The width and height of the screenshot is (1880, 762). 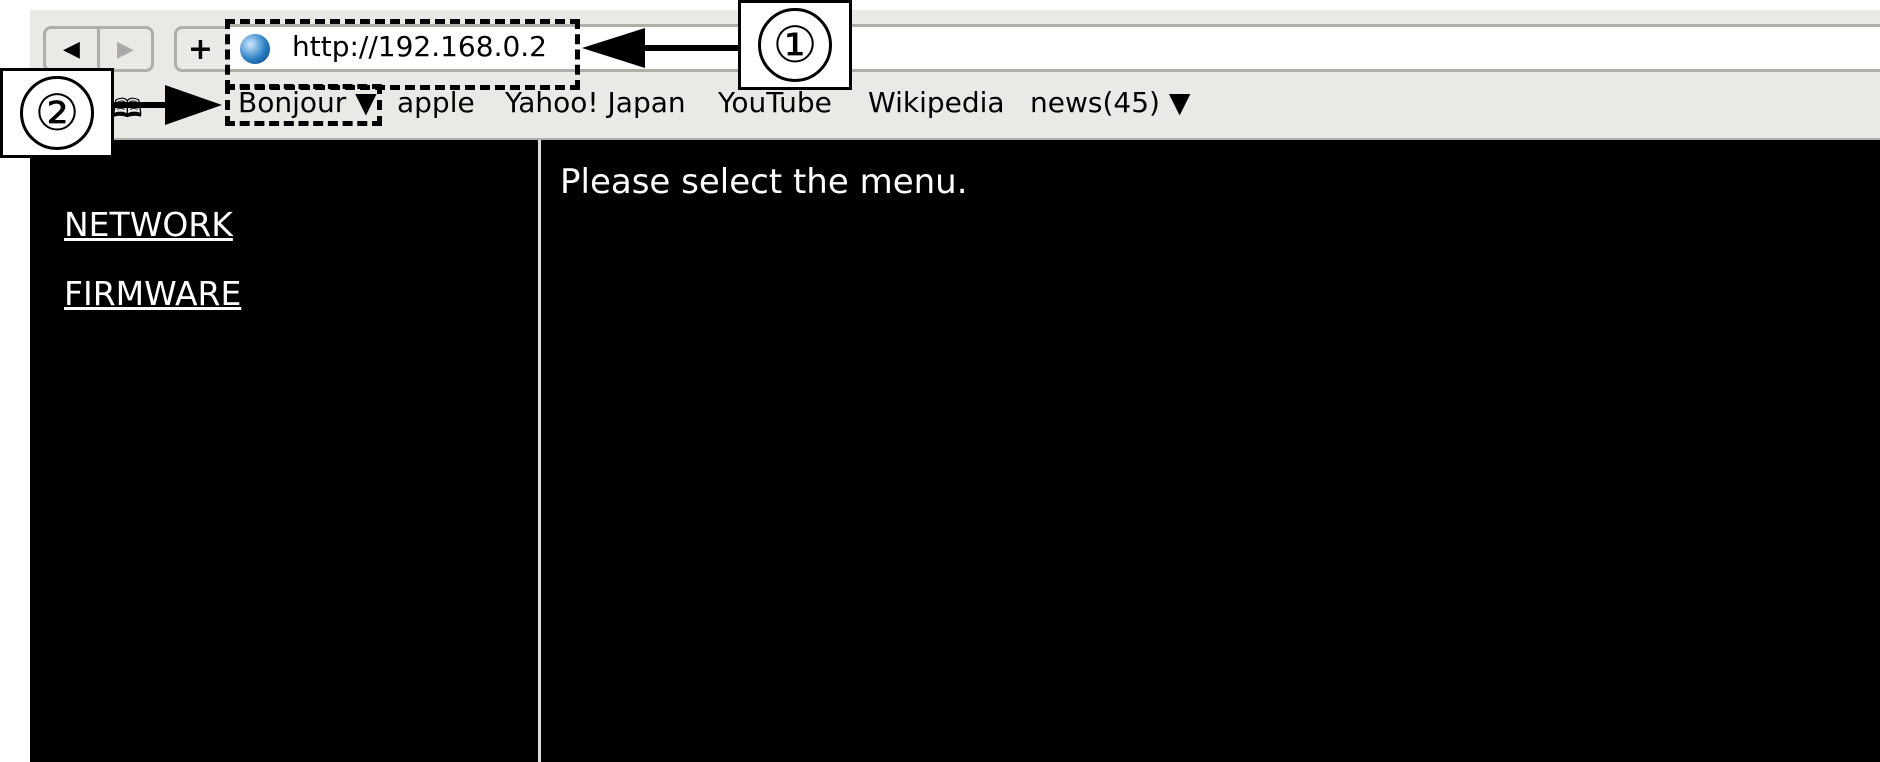 I want to click on callout-1: ①, so click(x=795, y=45).